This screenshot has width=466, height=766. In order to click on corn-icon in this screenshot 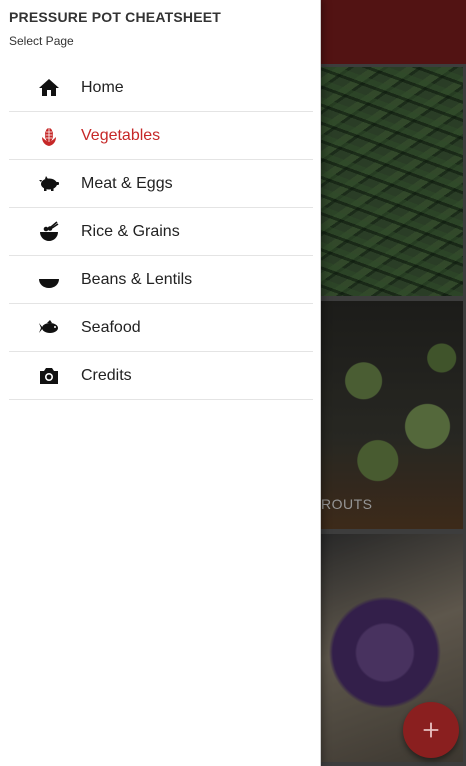, I will do `click(49, 136)`.